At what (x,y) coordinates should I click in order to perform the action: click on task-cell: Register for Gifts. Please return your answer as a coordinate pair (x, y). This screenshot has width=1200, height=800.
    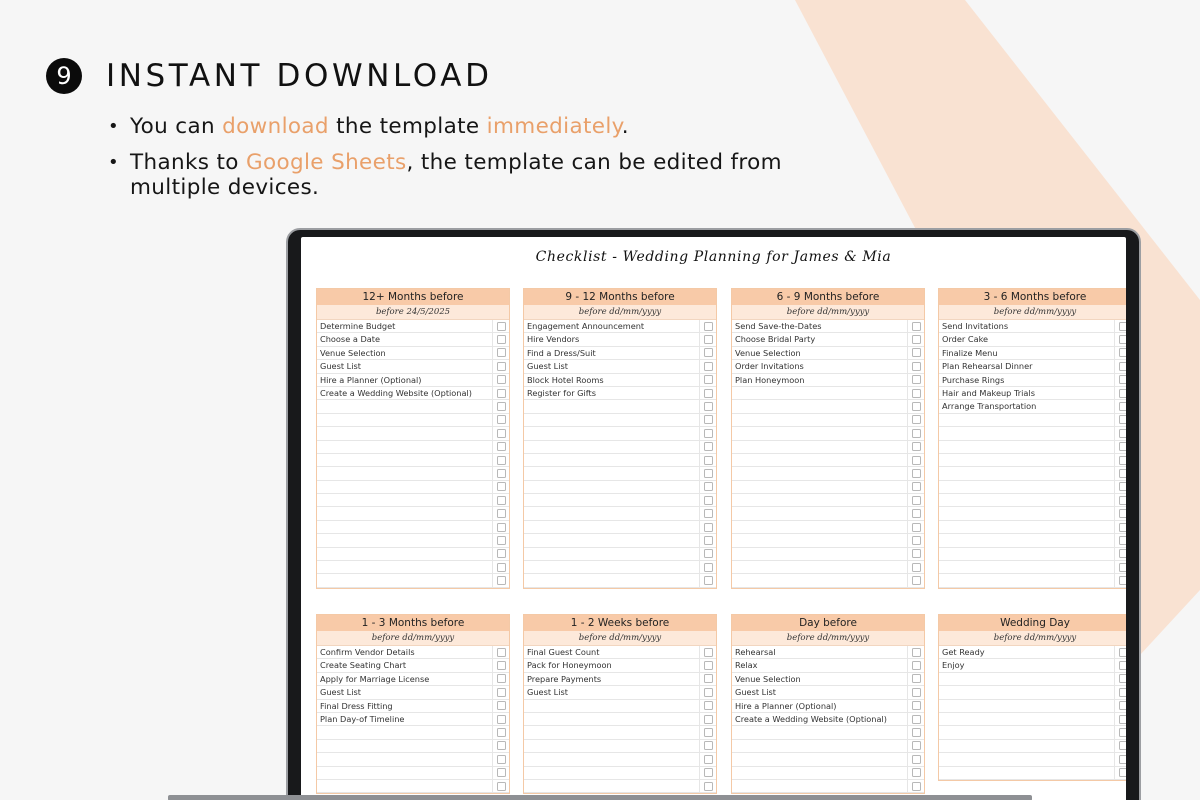
    Looking at the image, I should click on (612, 393).